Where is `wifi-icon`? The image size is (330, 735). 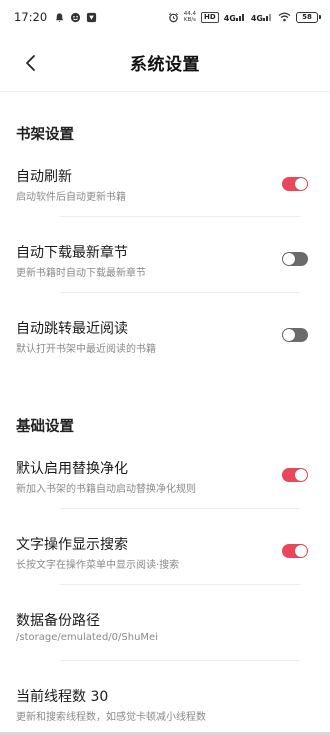 wifi-icon is located at coordinates (284, 17).